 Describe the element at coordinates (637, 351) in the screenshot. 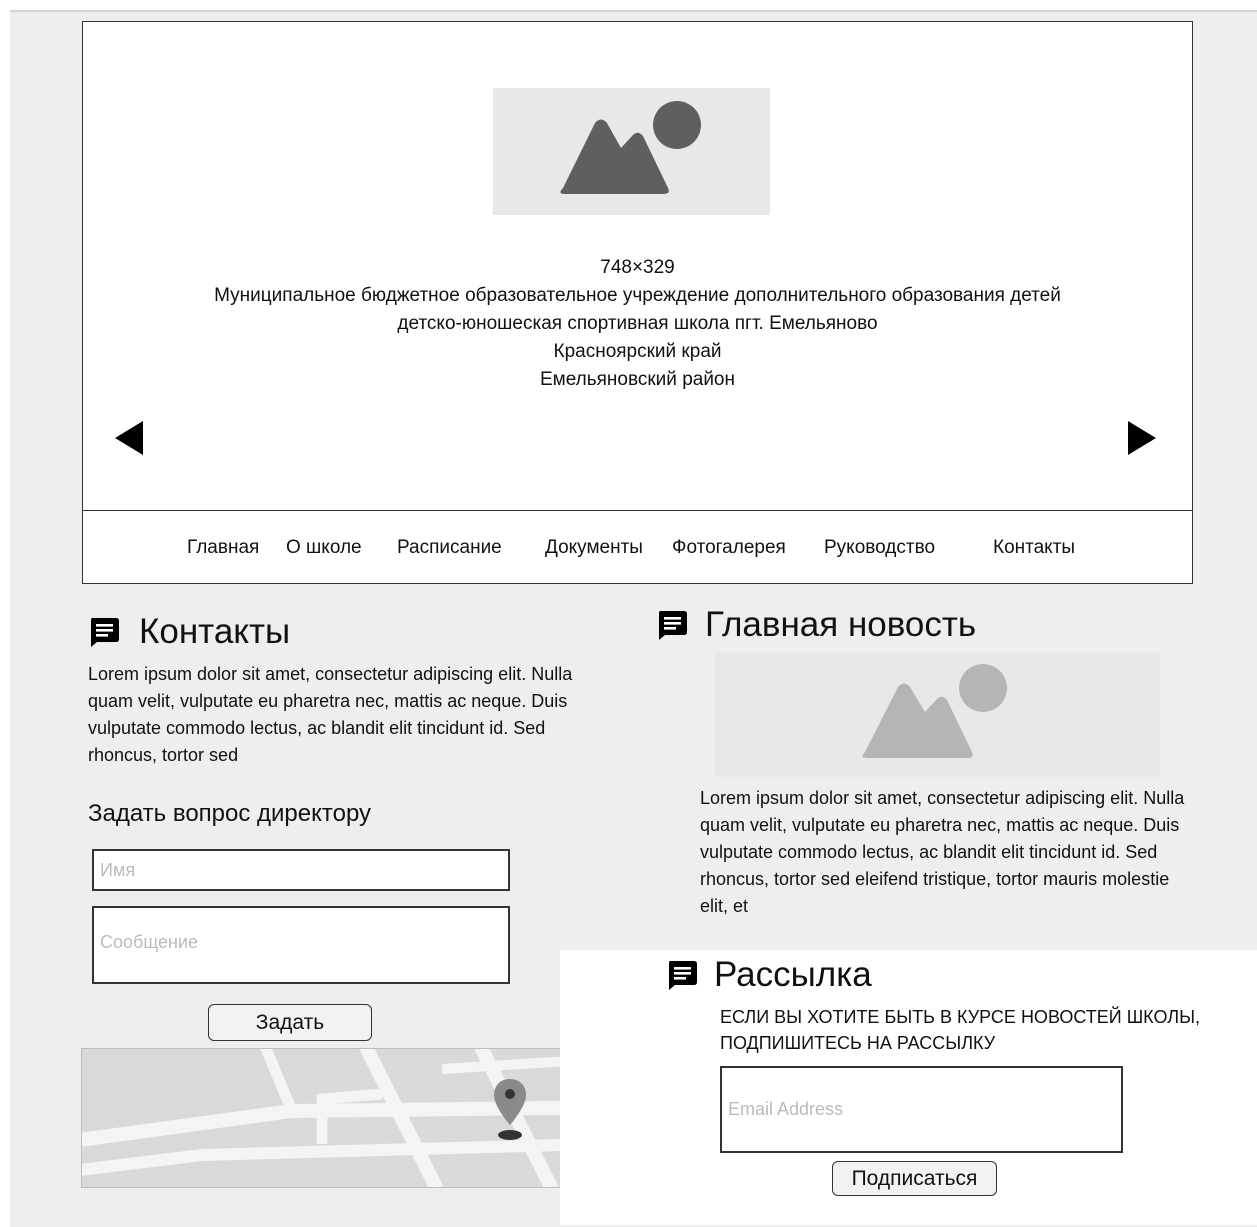

I see `hero-line-3: Красноярский край` at that location.